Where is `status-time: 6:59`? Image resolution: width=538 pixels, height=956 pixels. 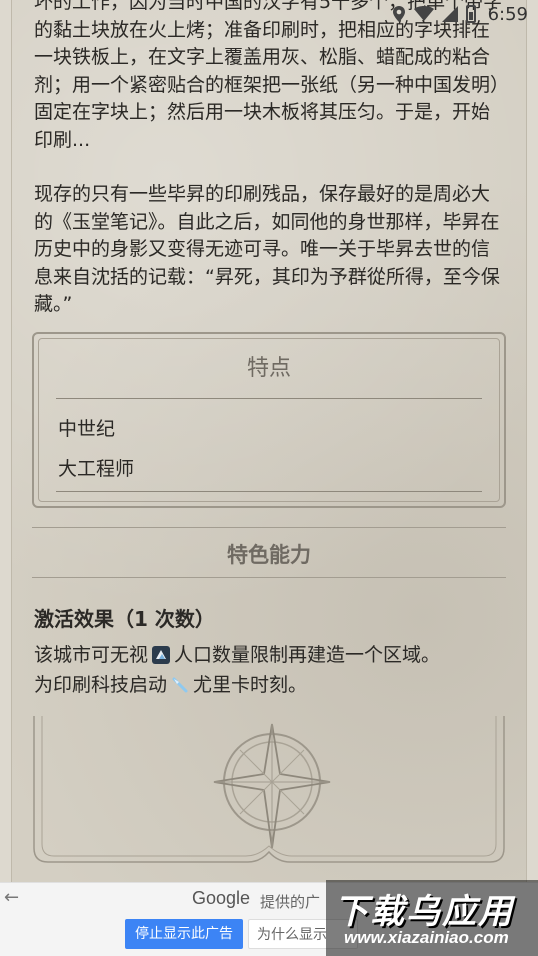
status-time: 6:59 is located at coordinates (507, 14).